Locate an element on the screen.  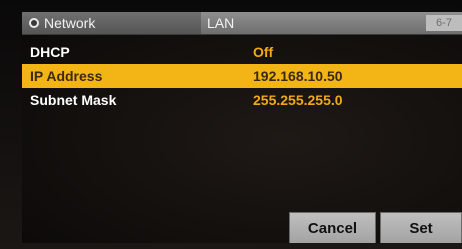
setting-value: 255.255.255.0 is located at coordinates (298, 100).